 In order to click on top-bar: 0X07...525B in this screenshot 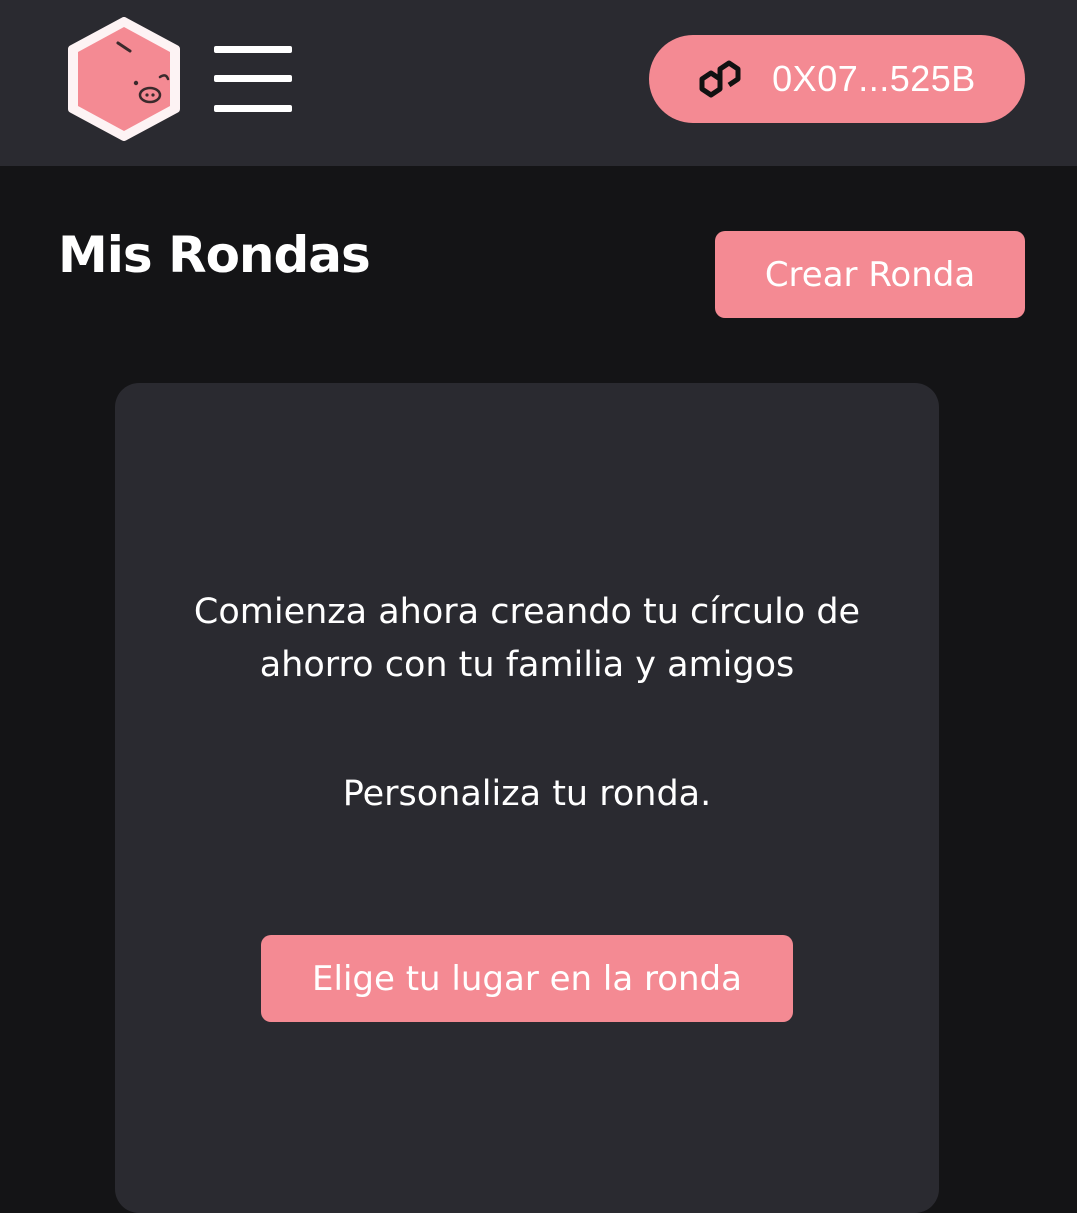, I will do `click(538, 83)`.